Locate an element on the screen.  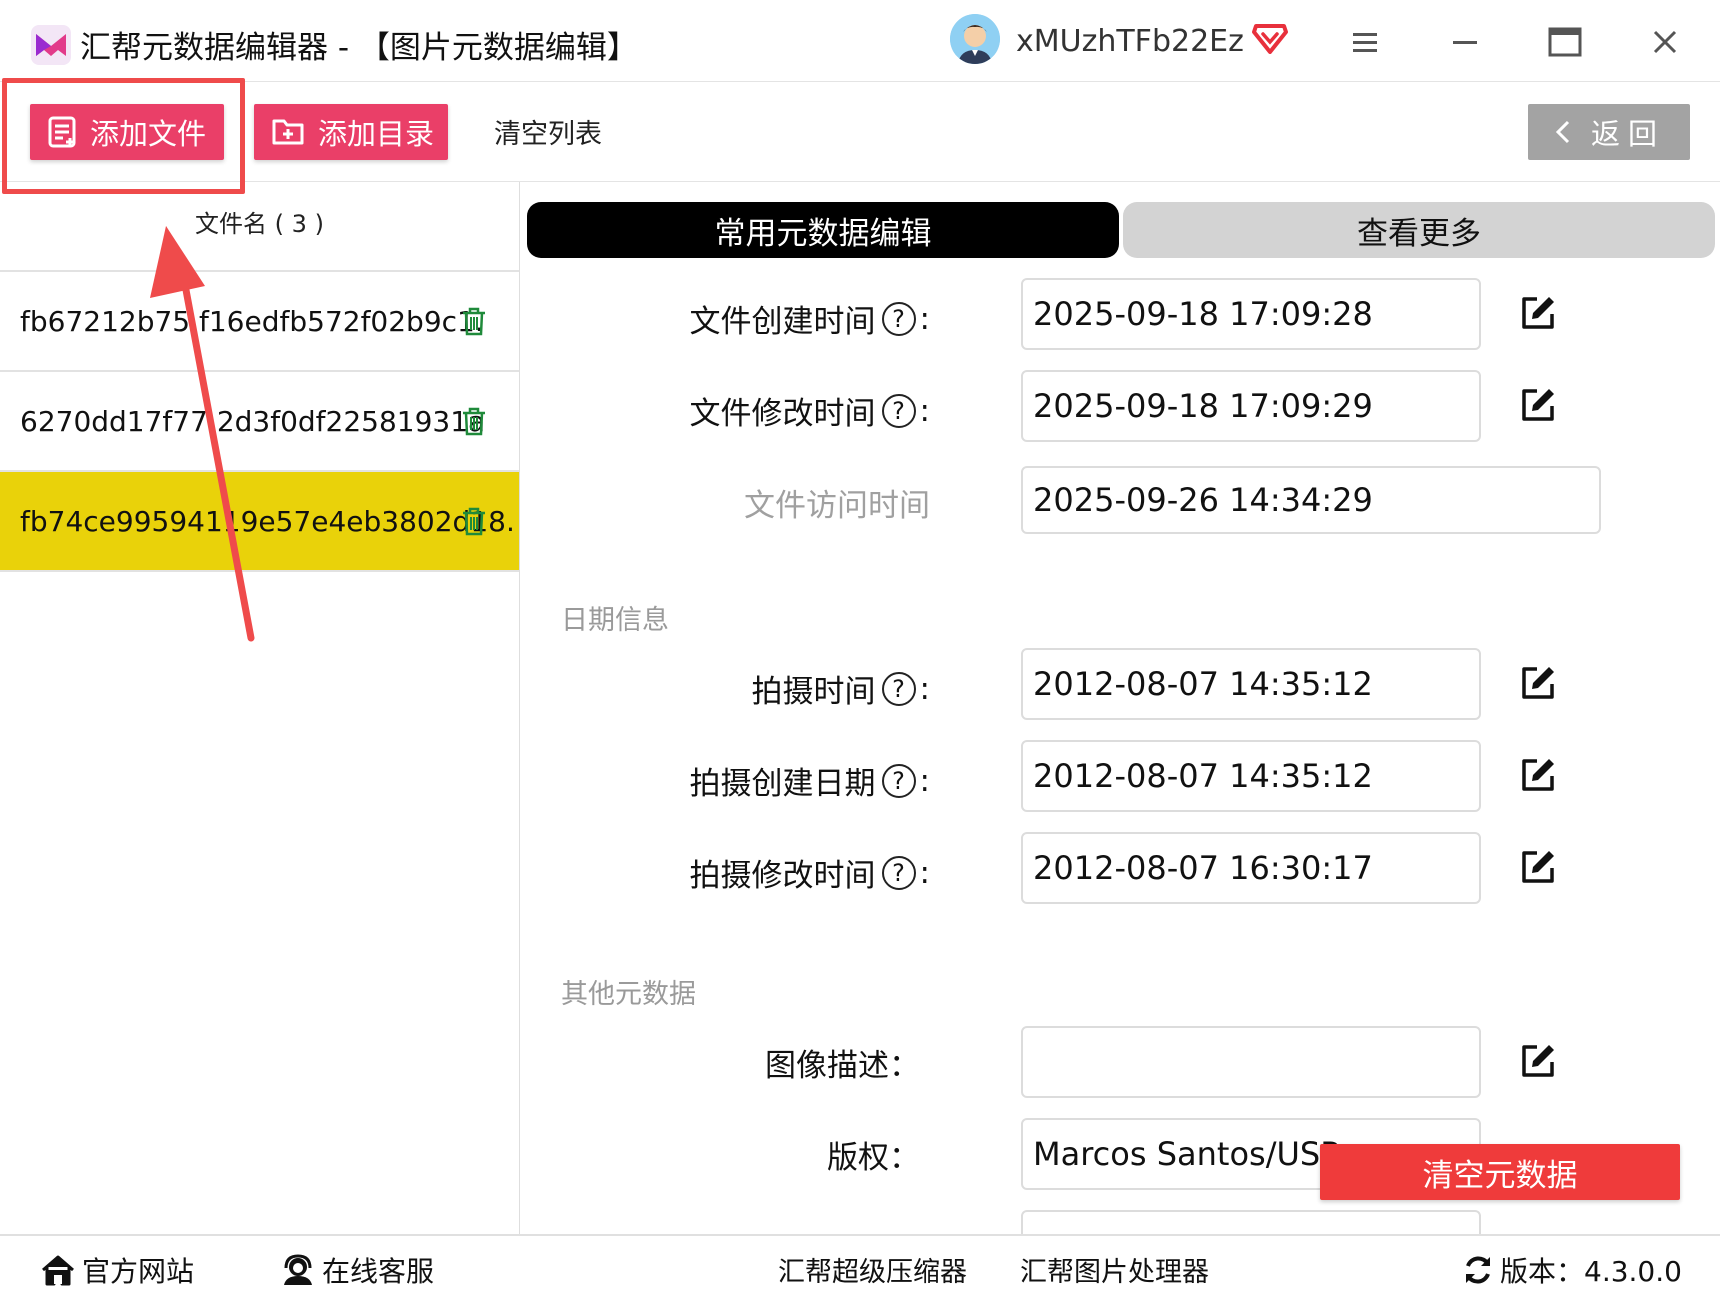
field-label-shot-created: 拍摄创建日期 ?: is located at coordinates (810, 780).